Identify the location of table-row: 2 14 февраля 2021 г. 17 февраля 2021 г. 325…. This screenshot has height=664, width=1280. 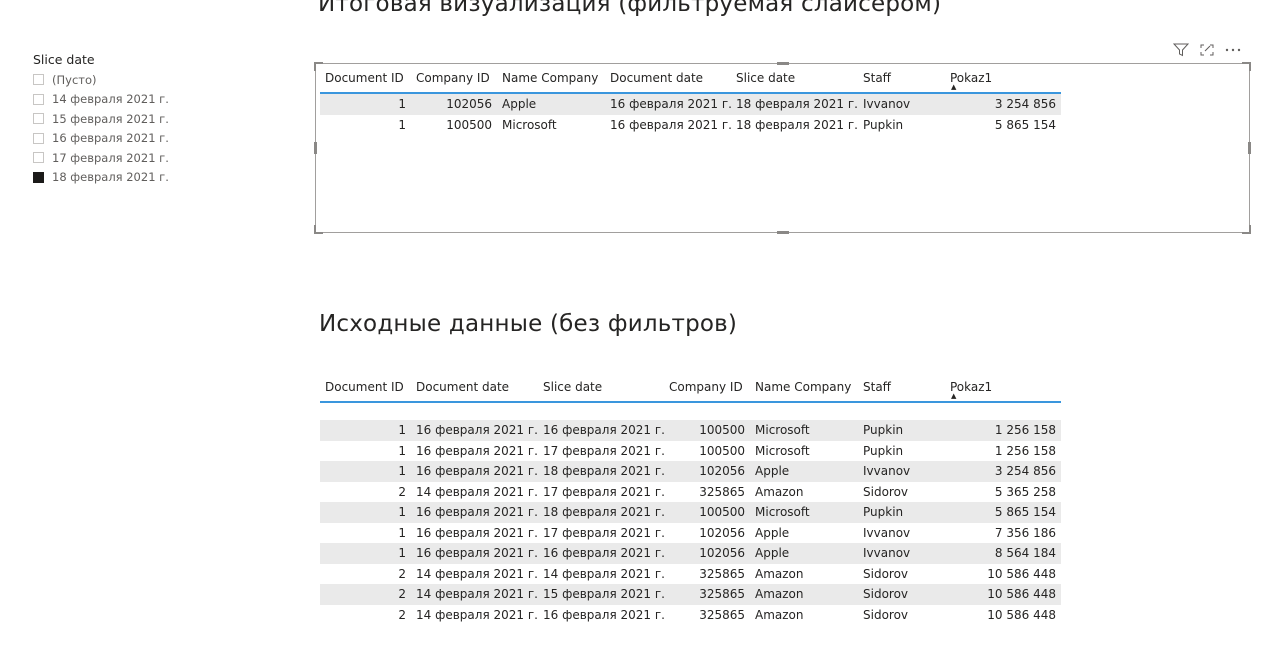
(690, 492).